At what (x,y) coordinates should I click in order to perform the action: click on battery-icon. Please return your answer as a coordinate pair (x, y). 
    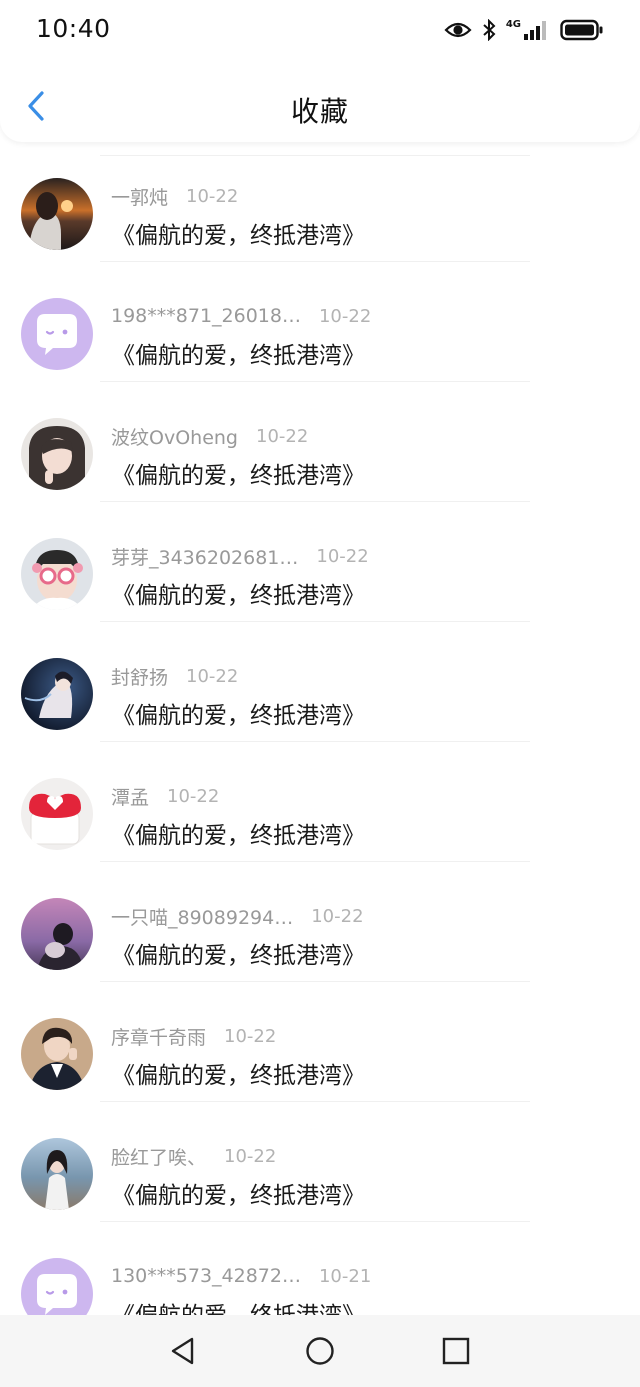
    Looking at the image, I should click on (582, 30).